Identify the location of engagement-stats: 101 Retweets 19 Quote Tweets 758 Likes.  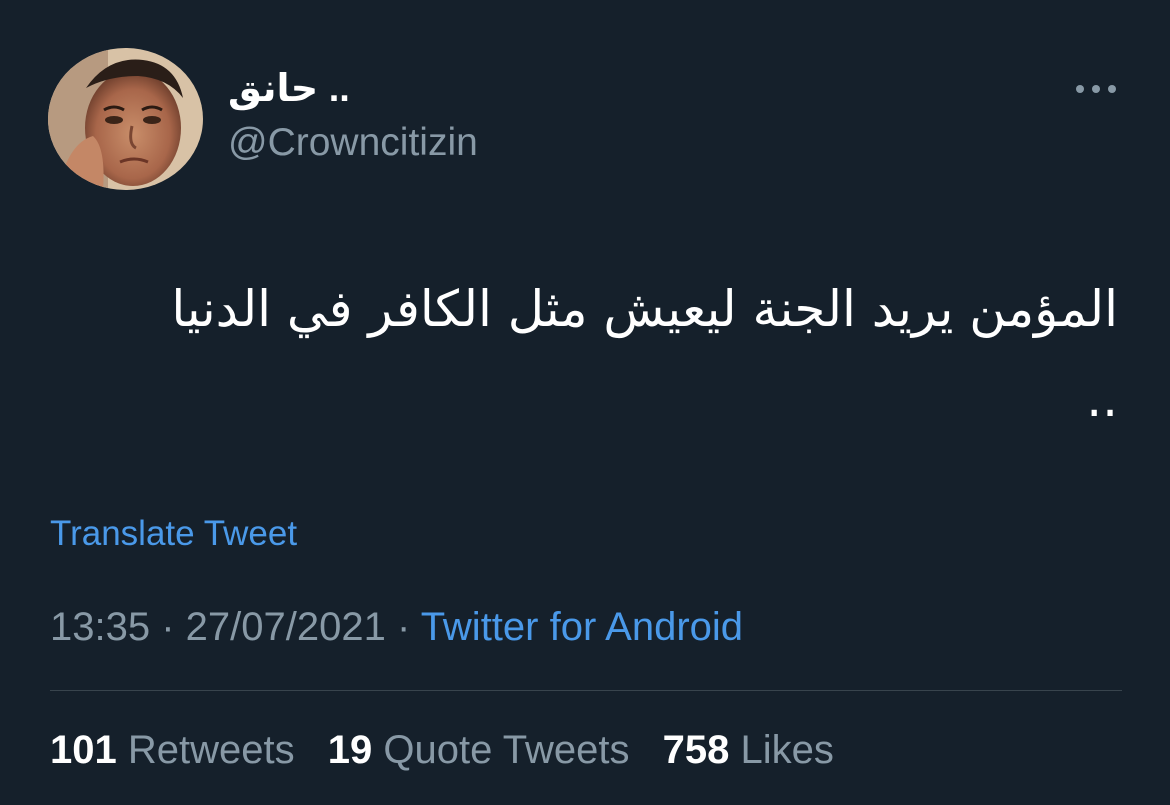
(453, 750).